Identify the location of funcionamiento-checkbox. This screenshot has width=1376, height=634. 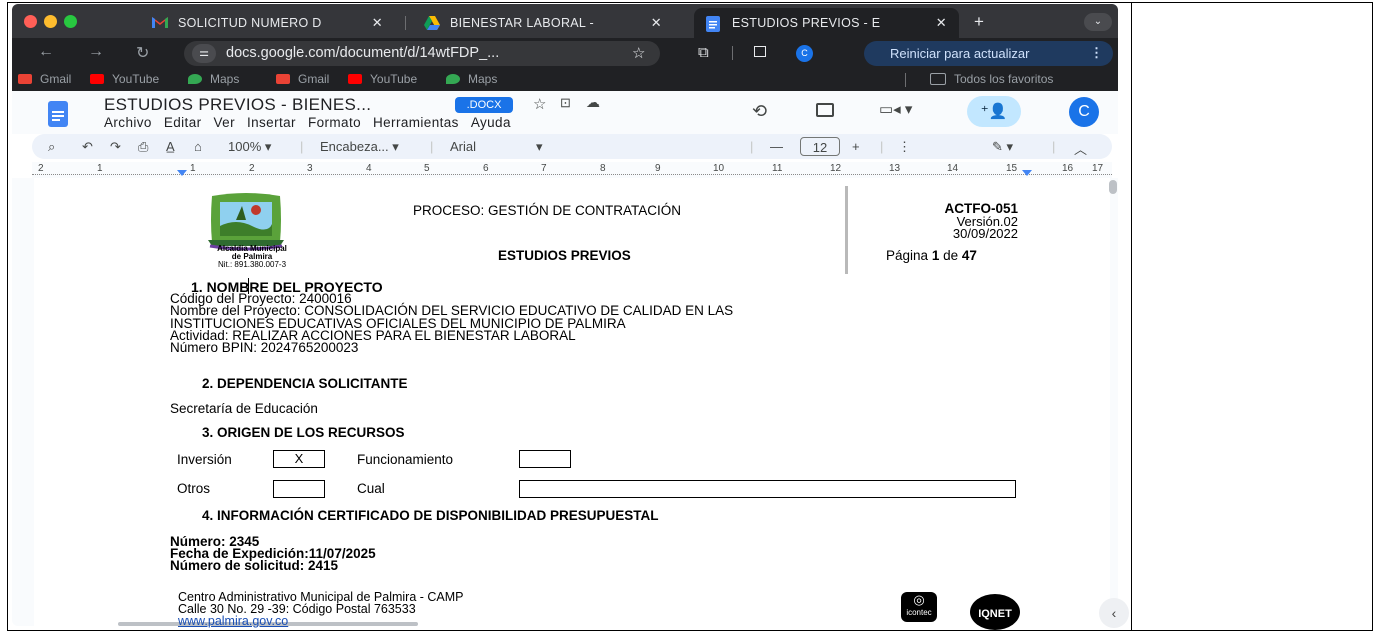
(545, 459).